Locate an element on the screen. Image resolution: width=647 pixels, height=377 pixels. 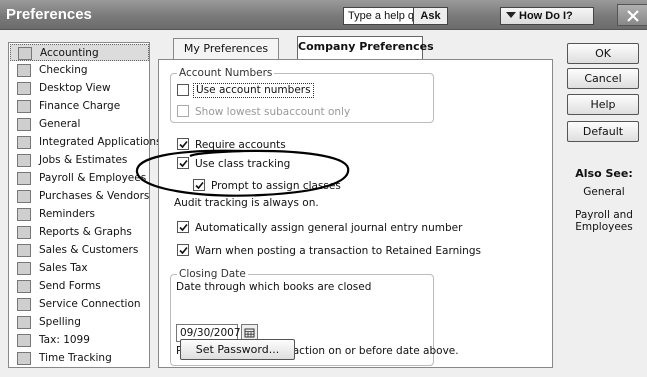
default-button: Default is located at coordinates (603, 131).